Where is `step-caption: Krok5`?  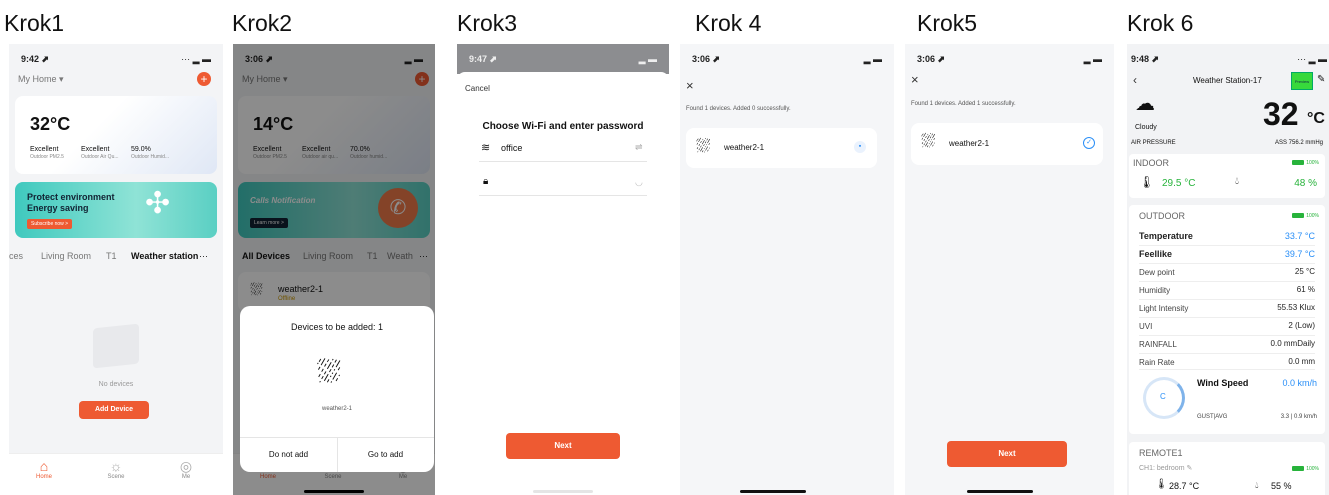
step-caption: Krok5 is located at coordinates (947, 23).